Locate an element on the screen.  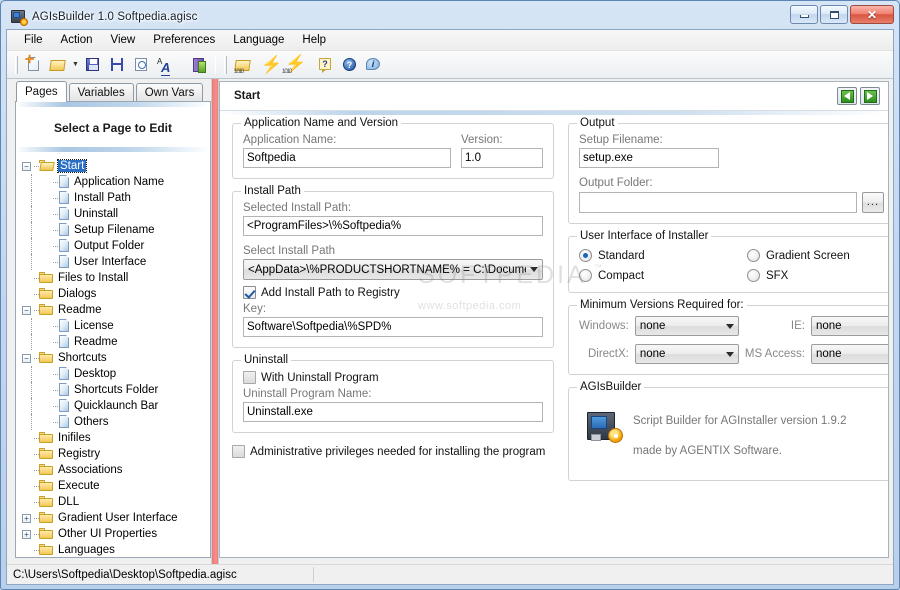
tree-item-shortcuts: − Shortcuts is located at coordinates (116, 358).